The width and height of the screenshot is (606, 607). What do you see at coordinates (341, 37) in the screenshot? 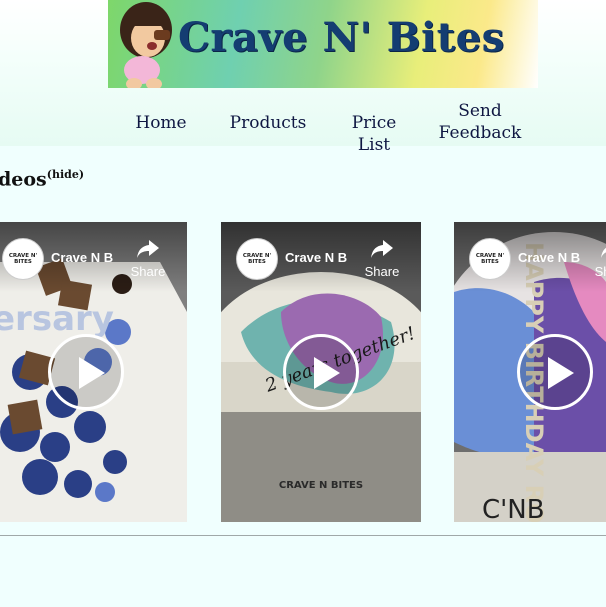
I see `brand-title: Crave N' Bites` at bounding box center [341, 37].